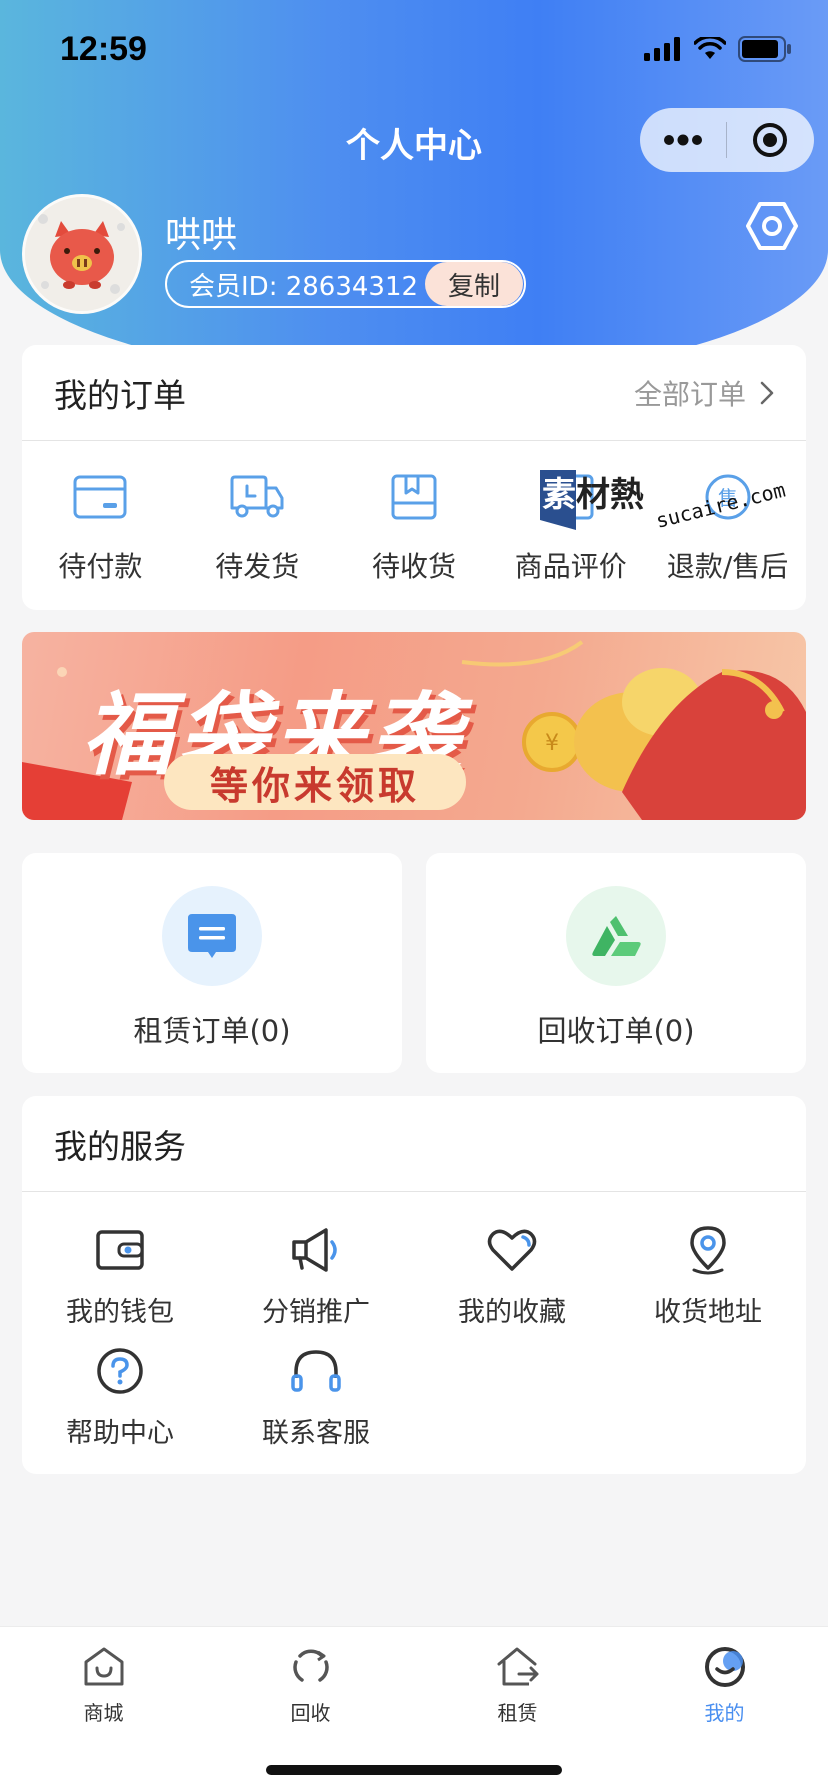  Describe the element at coordinates (570, 566) in the screenshot. I see `order-item-label: 商品评价` at that location.